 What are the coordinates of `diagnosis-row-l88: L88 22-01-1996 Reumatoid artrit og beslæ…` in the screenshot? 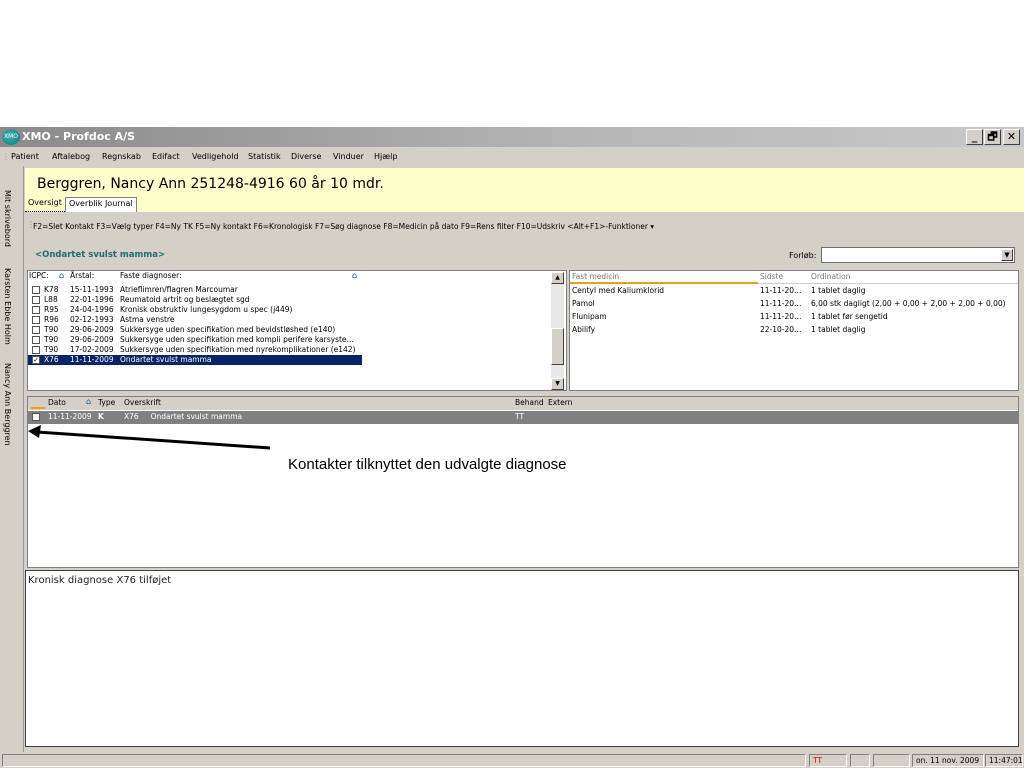 It's located at (195, 300).